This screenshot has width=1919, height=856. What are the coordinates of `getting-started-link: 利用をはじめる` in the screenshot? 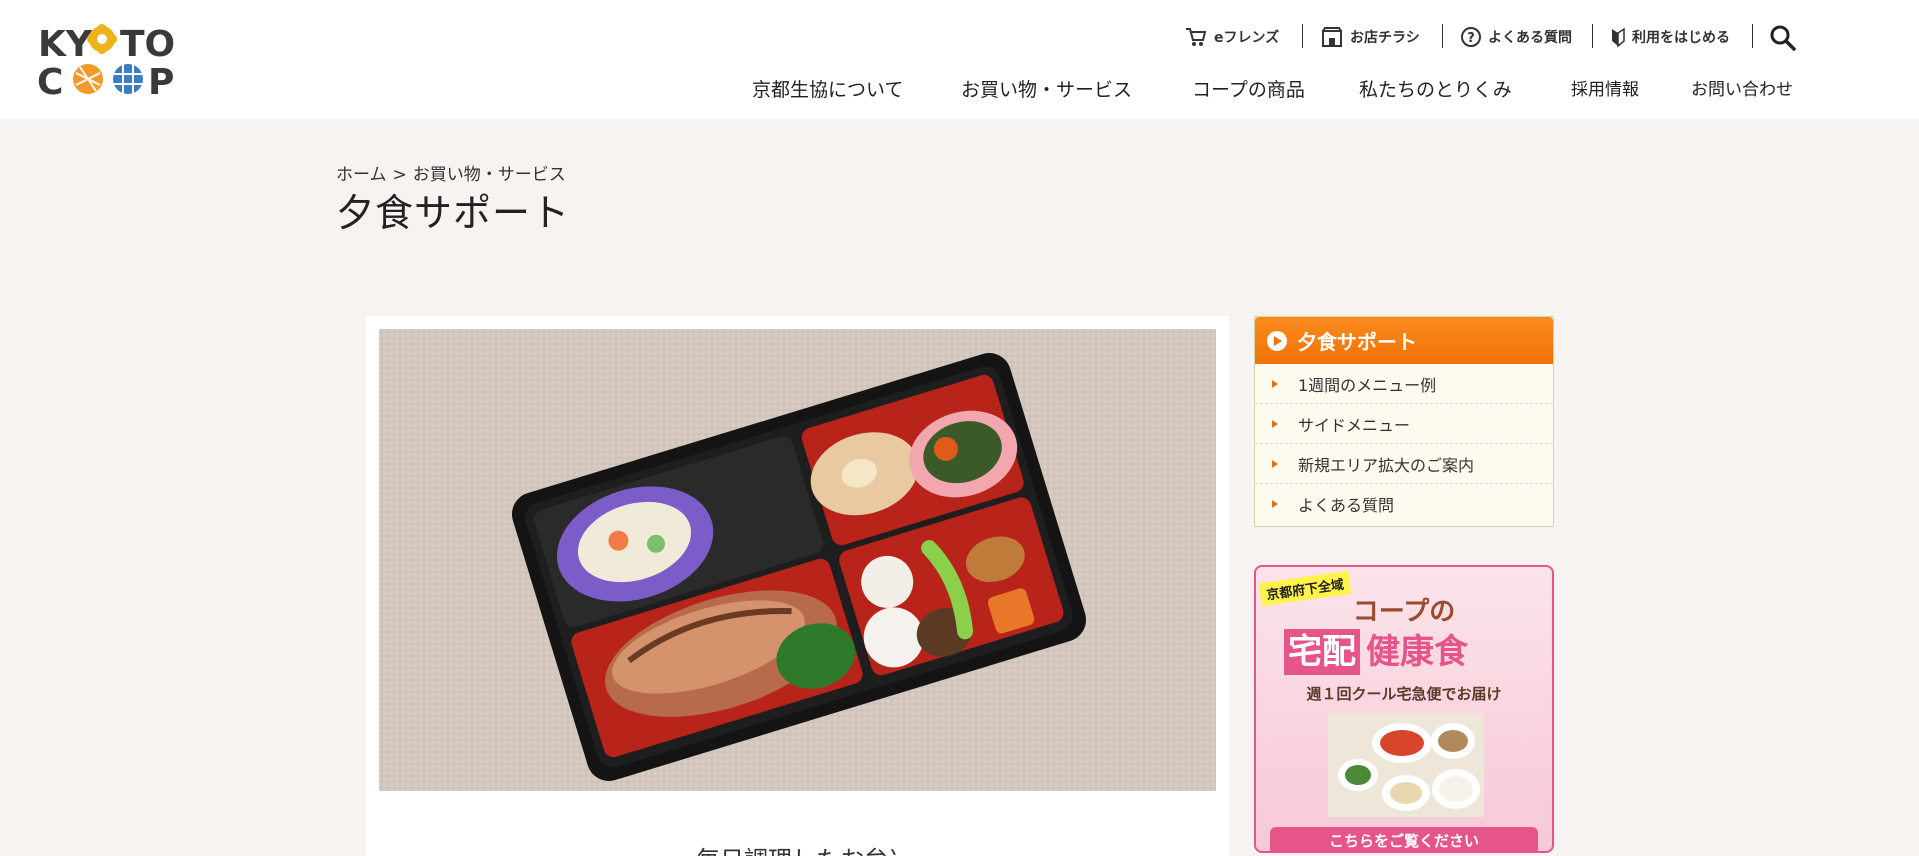 It's located at (1670, 37).